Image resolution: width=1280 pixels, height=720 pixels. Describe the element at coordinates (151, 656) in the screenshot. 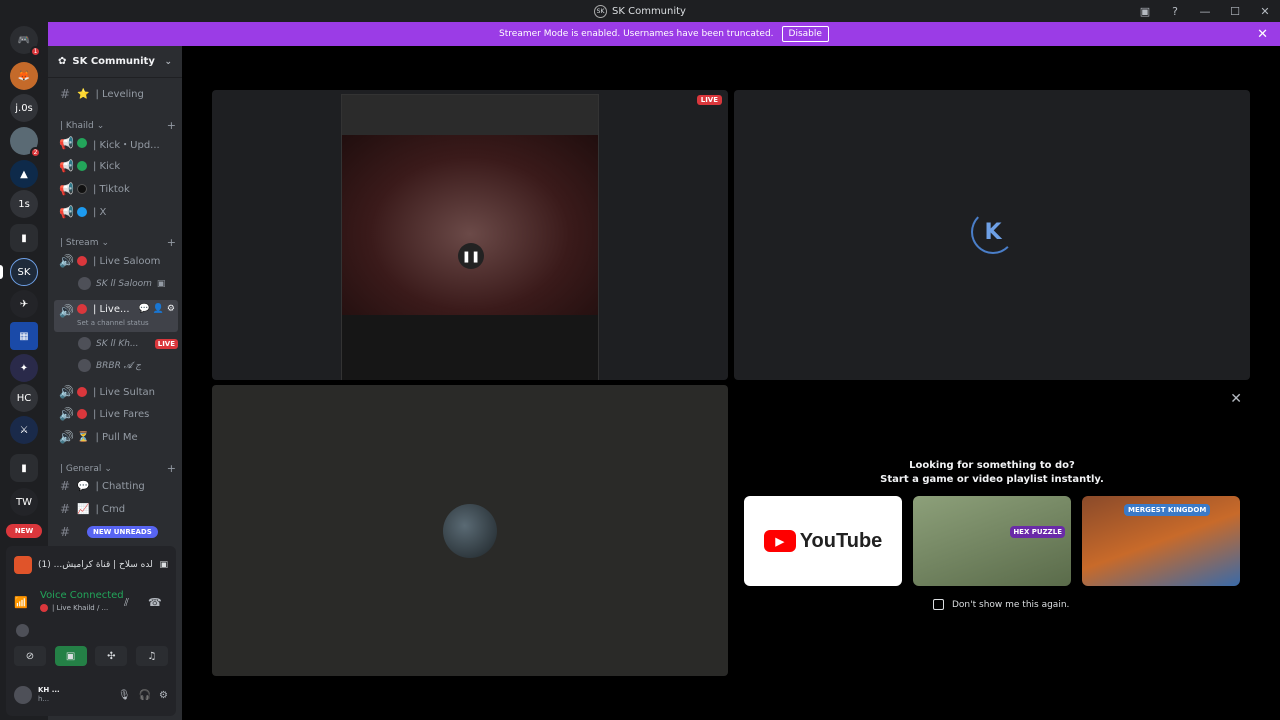

I see `soundboard-icon: ♫` at that location.